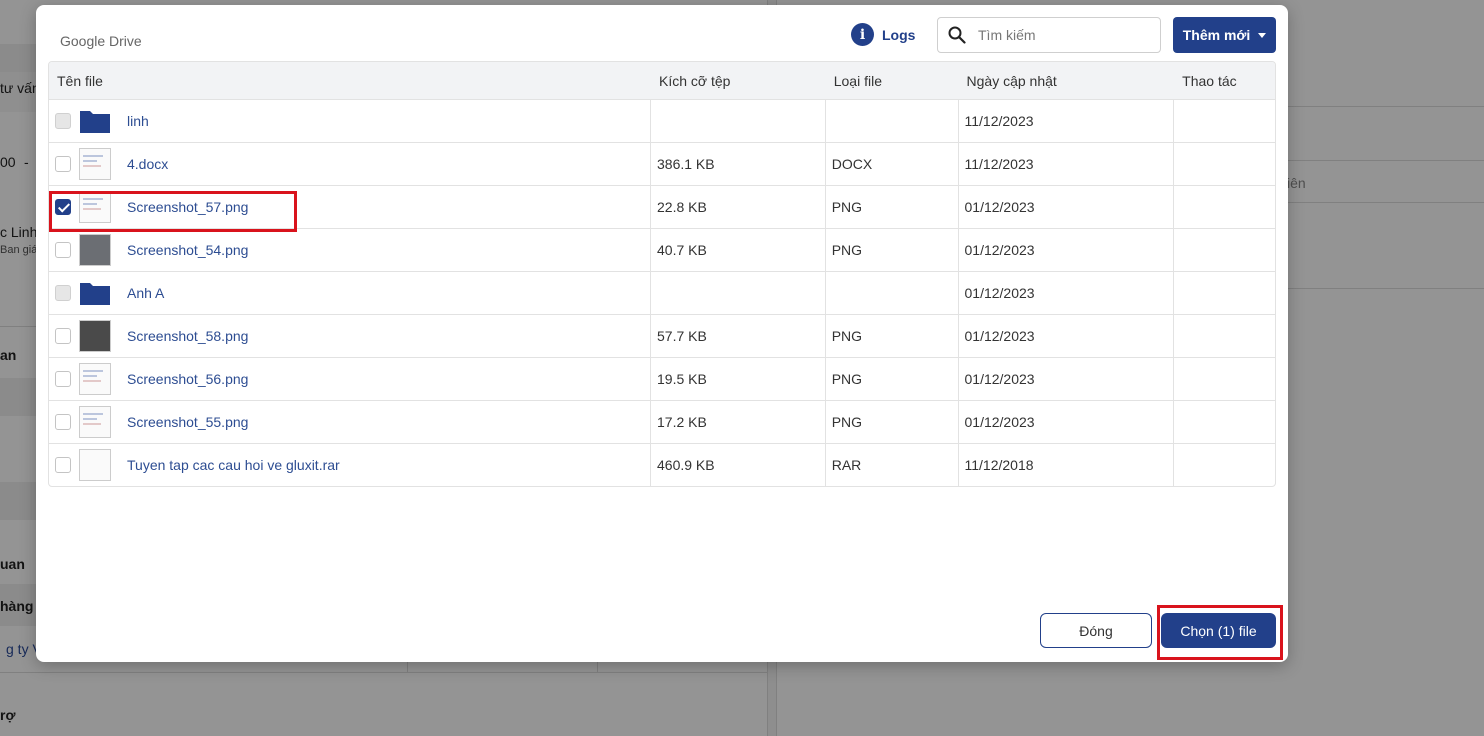  Describe the element at coordinates (147, 164) in the screenshot. I see `file-name-link: 4.docx` at that location.